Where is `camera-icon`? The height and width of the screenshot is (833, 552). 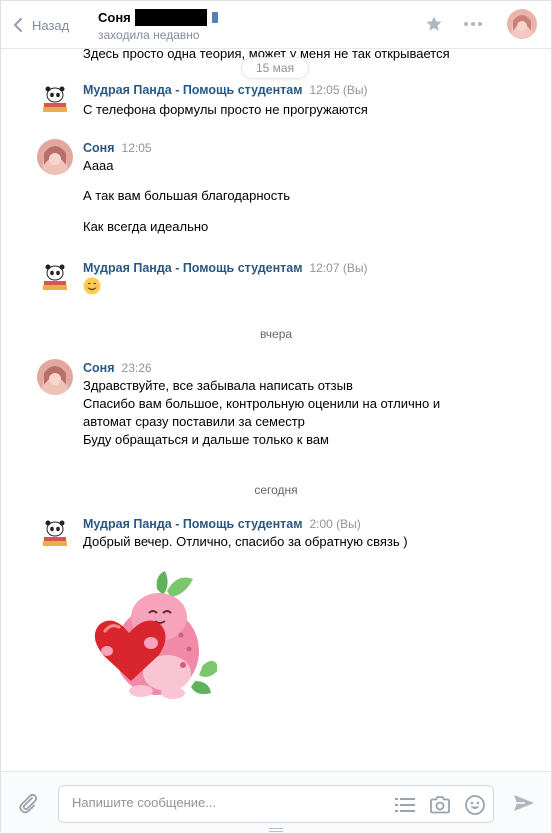
camera-icon is located at coordinates (440, 805).